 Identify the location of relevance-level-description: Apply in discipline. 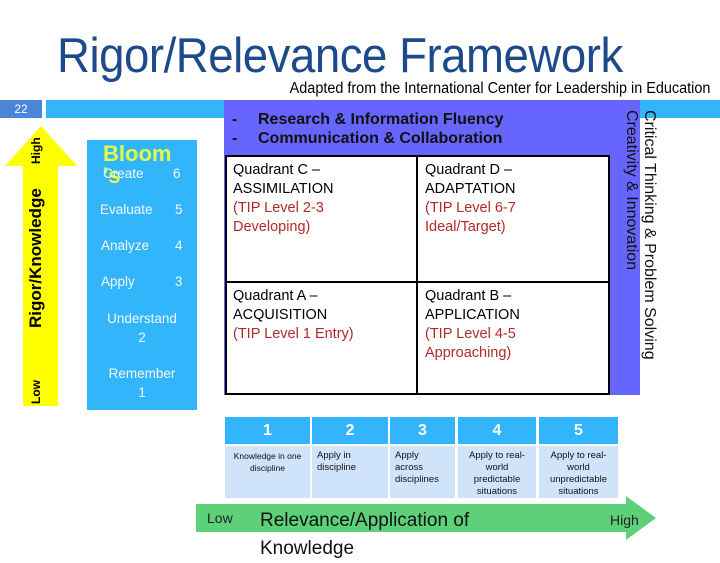
(350, 472).